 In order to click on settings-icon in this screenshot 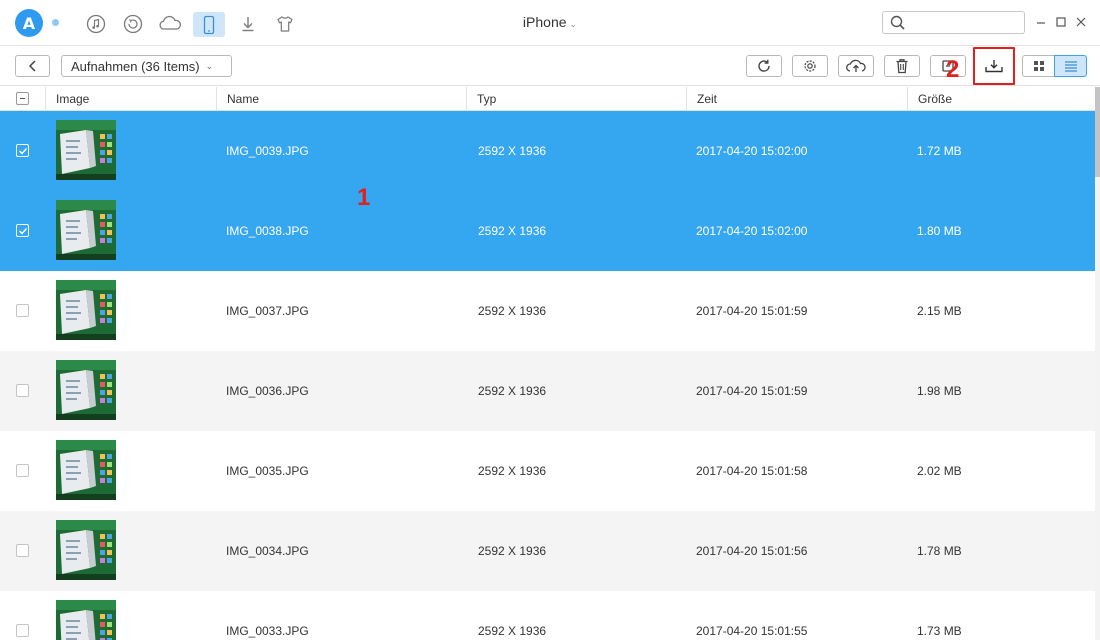, I will do `click(810, 66)`.